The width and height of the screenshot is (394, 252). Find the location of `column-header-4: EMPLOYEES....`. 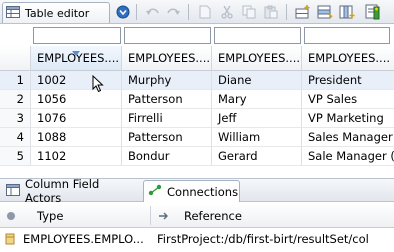

column-header-4: EMPLOYEES.... is located at coordinates (348, 58).